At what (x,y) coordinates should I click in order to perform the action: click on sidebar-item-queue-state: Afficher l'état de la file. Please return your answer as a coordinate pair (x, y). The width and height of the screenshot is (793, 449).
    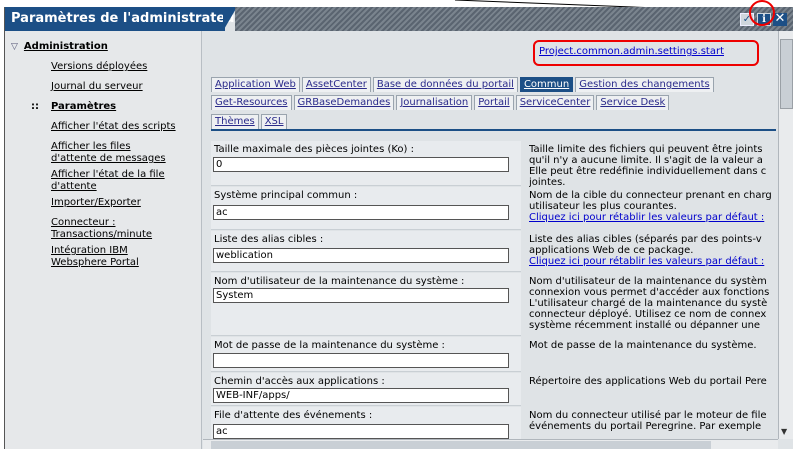
    Looking at the image, I should click on (108, 175).